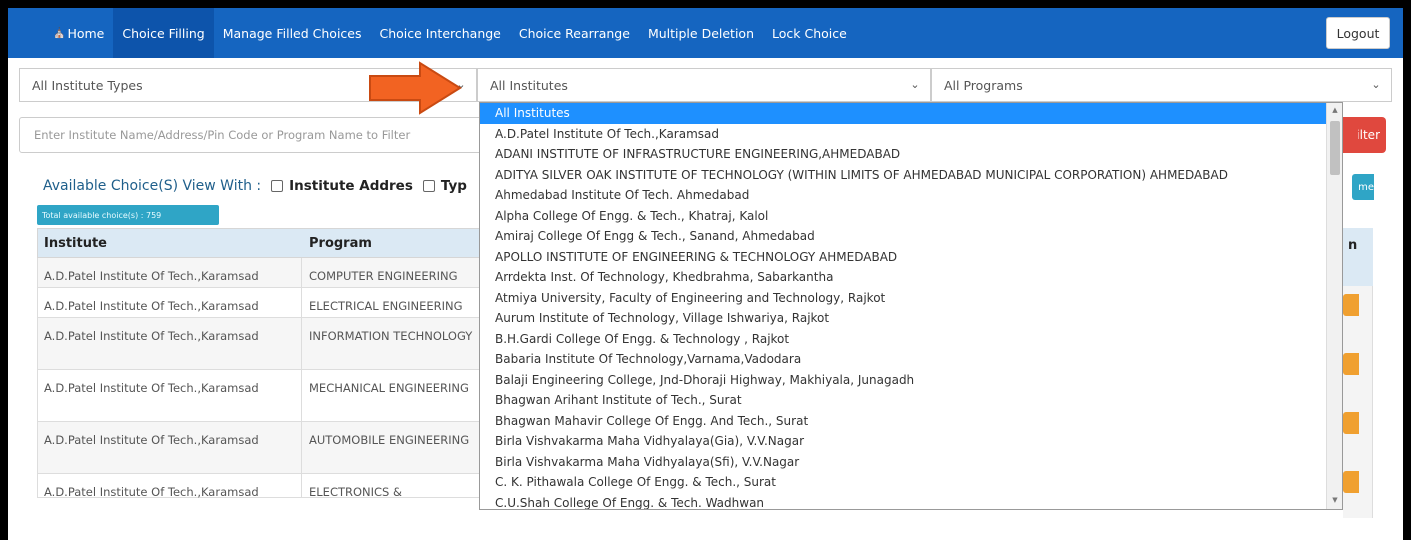 This screenshot has width=1411, height=540. I want to click on nav-home-label: Home, so click(86, 33).